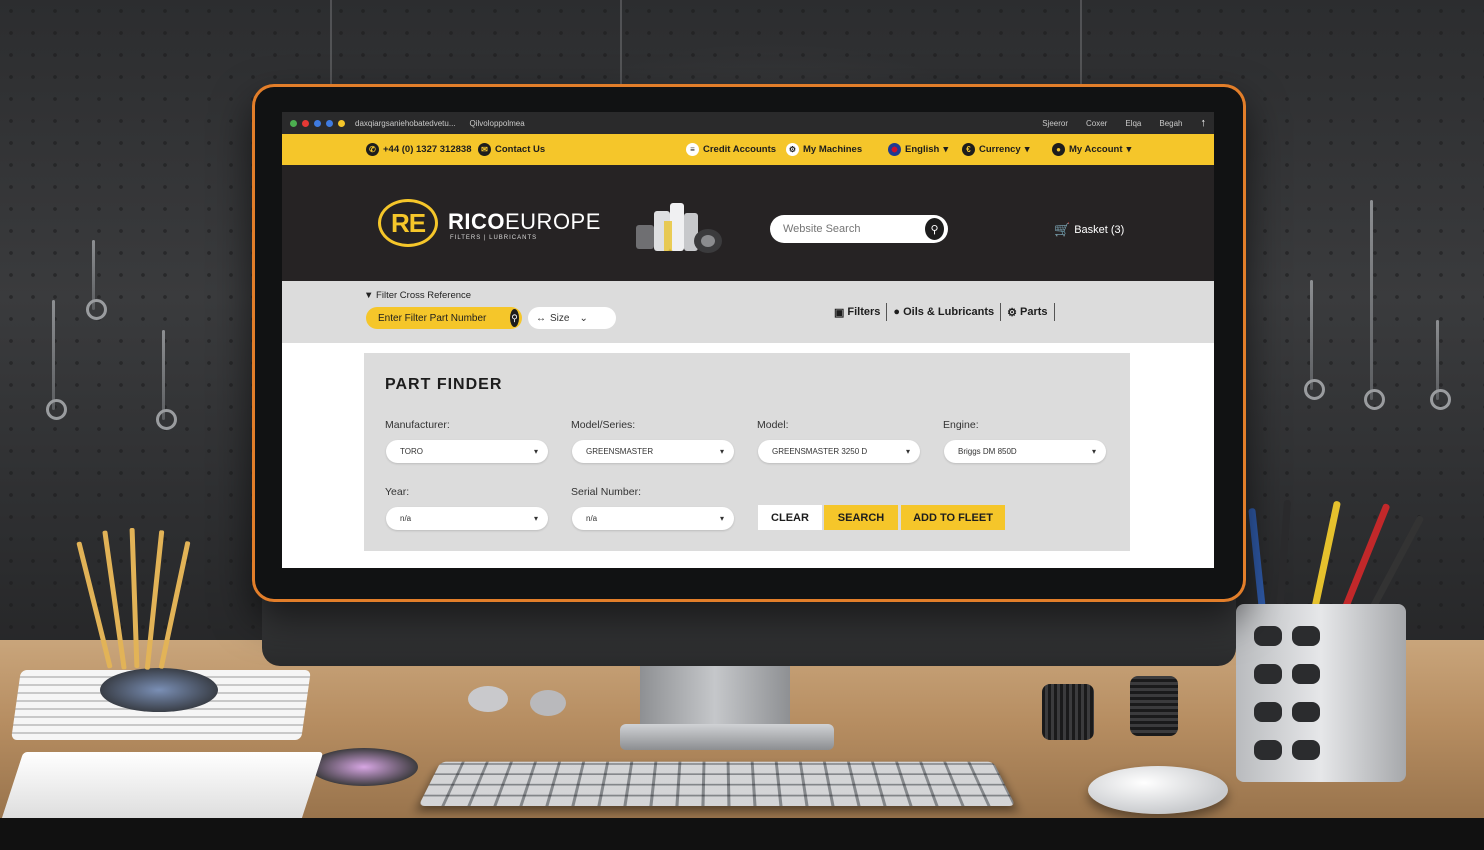 The width and height of the screenshot is (1484, 850). Describe the element at coordinates (949, 312) in the screenshot. I see `category-label: Oils & Lubricants` at that location.